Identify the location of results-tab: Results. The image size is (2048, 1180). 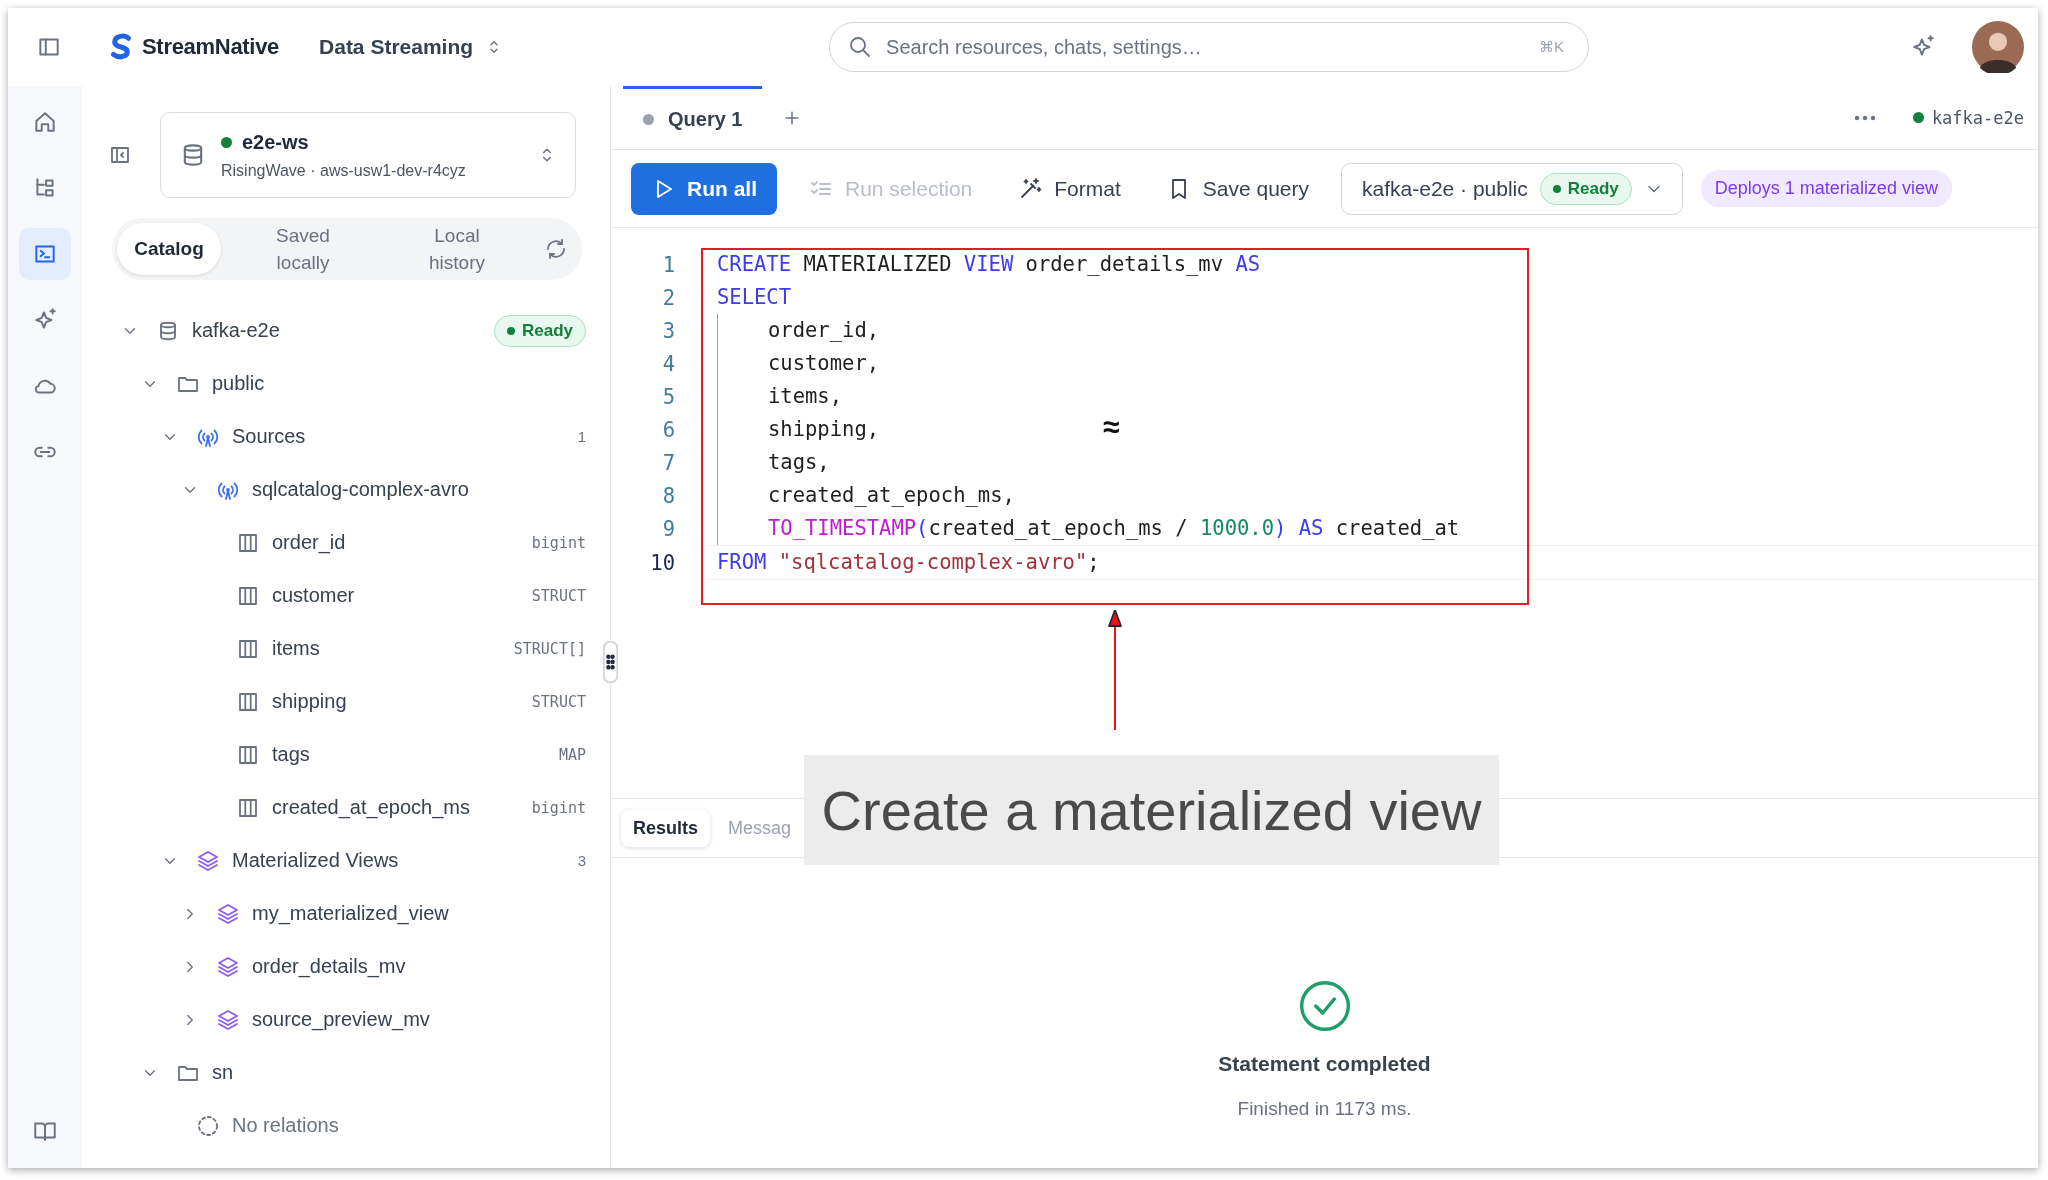
(666, 828).